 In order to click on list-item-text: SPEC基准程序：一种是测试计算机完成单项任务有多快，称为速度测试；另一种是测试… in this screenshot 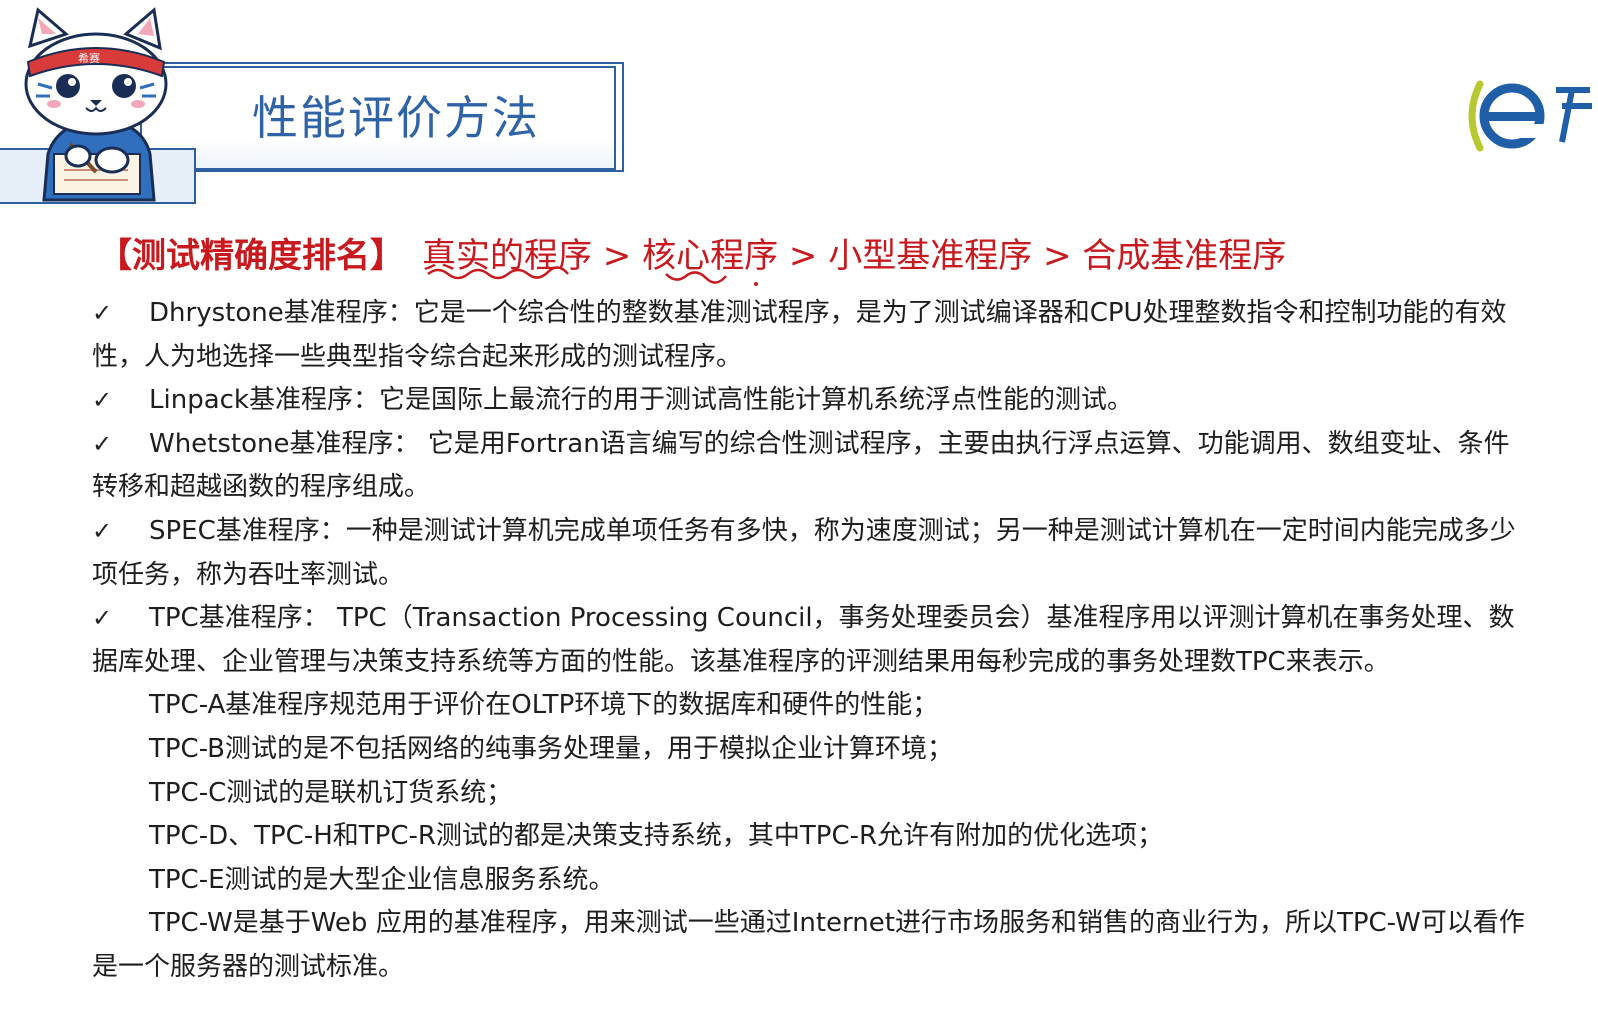, I will do `click(804, 552)`.